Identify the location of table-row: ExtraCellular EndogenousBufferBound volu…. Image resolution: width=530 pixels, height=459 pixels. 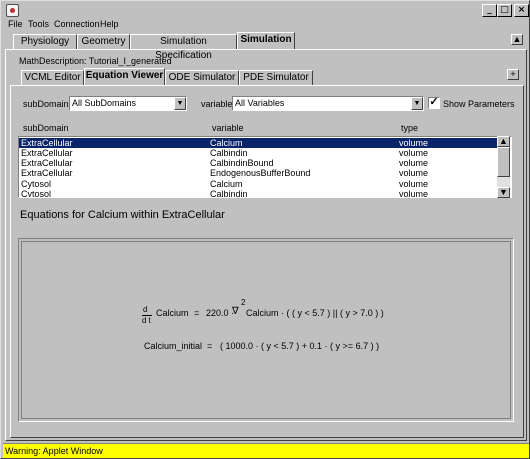
(259, 173).